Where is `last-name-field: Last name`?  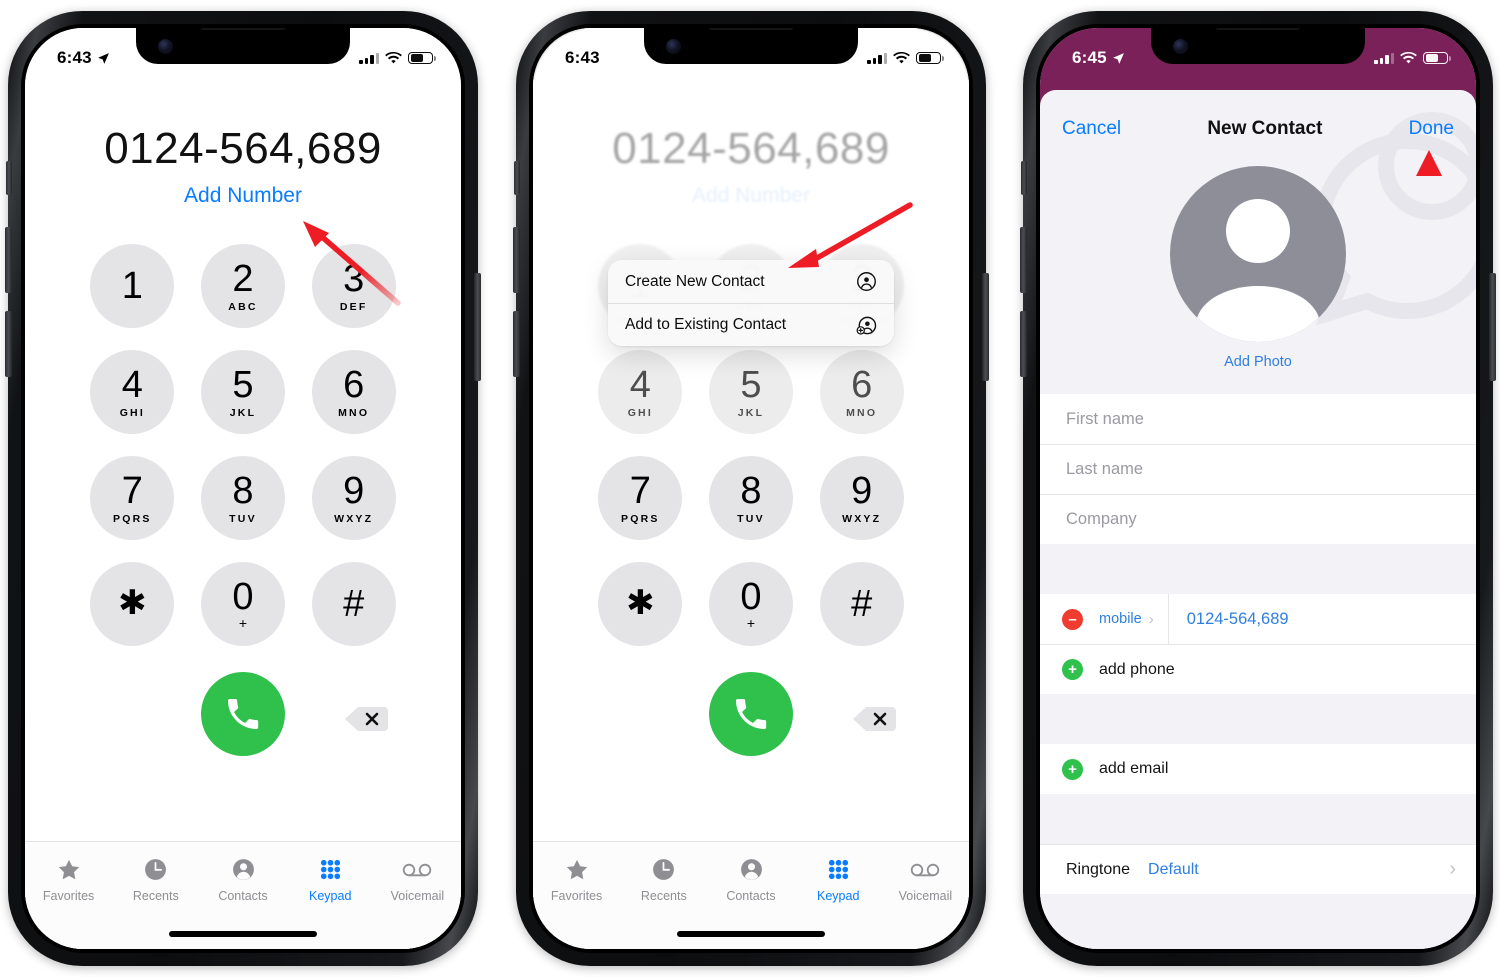
last-name-field: Last name is located at coordinates (1258, 469).